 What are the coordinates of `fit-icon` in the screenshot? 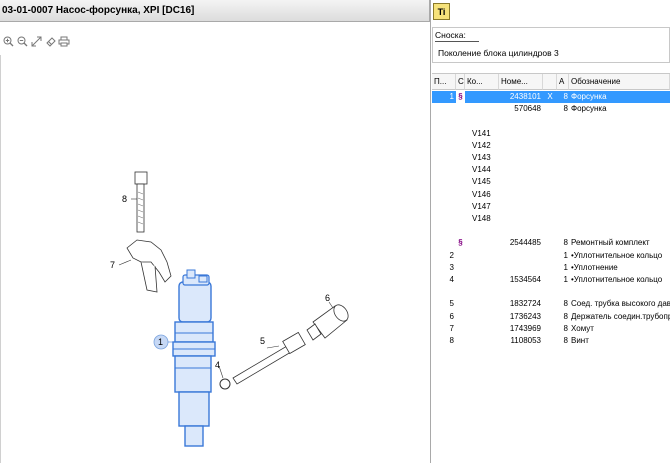 It's located at (36, 41).